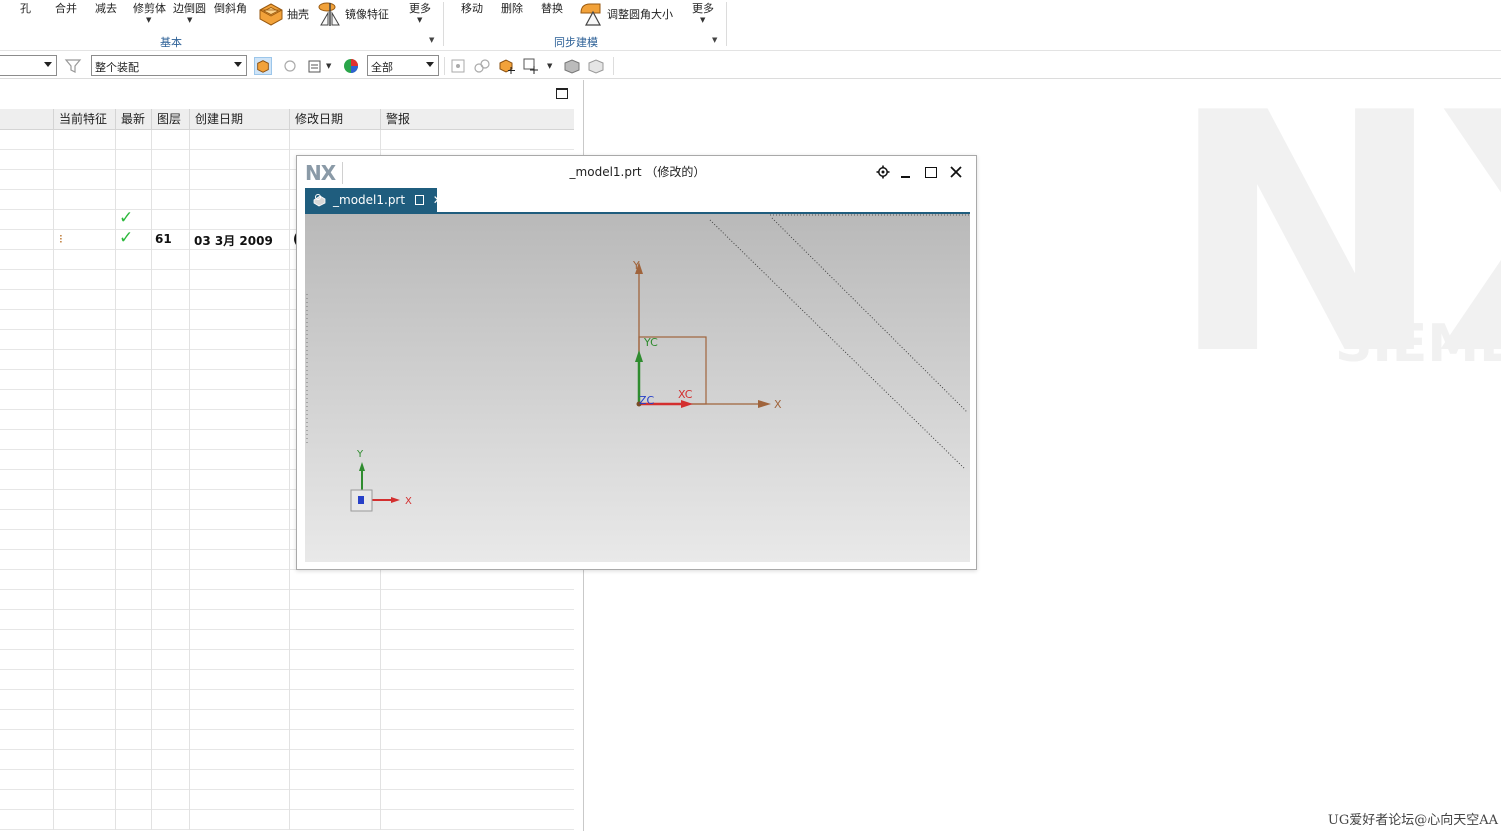 The height and width of the screenshot is (831, 1501). What do you see at coordinates (431, 40) in the screenshot?
I see `basic-group-expand-icon: ▼` at bounding box center [431, 40].